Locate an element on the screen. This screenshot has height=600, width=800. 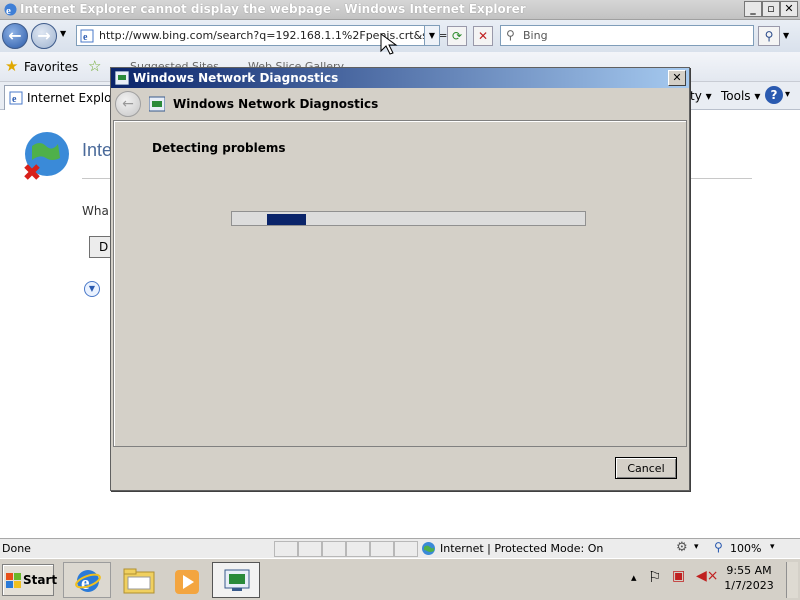
taskbar-media-player-icon is located at coordinates (187, 580).